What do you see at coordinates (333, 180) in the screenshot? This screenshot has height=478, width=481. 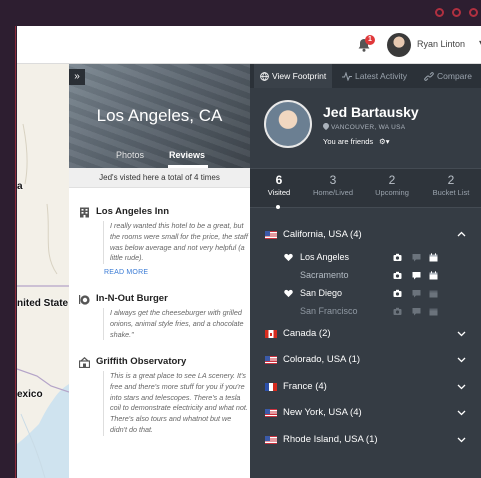 I see `stat-value: 3` at bounding box center [333, 180].